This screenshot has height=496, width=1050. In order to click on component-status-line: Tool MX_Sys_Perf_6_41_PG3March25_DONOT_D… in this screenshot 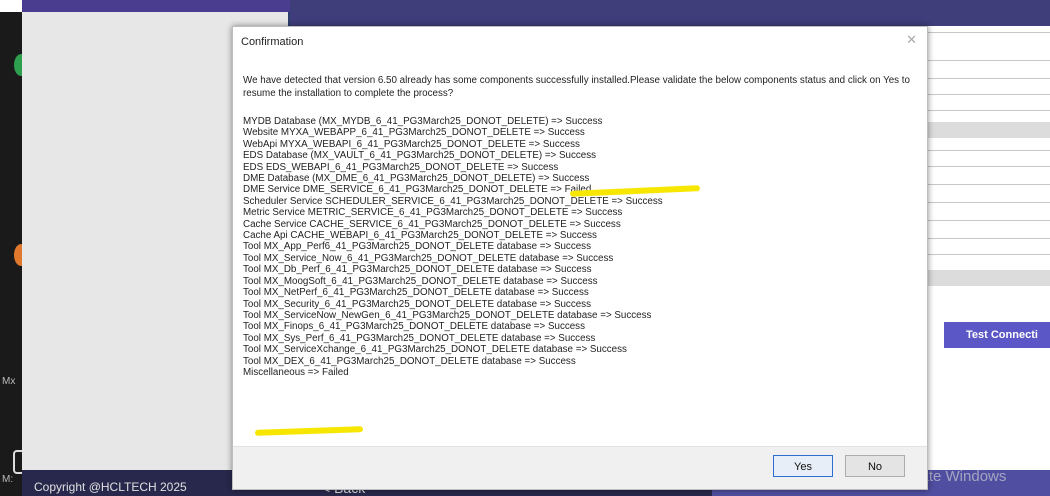, I will do `click(419, 338)`.